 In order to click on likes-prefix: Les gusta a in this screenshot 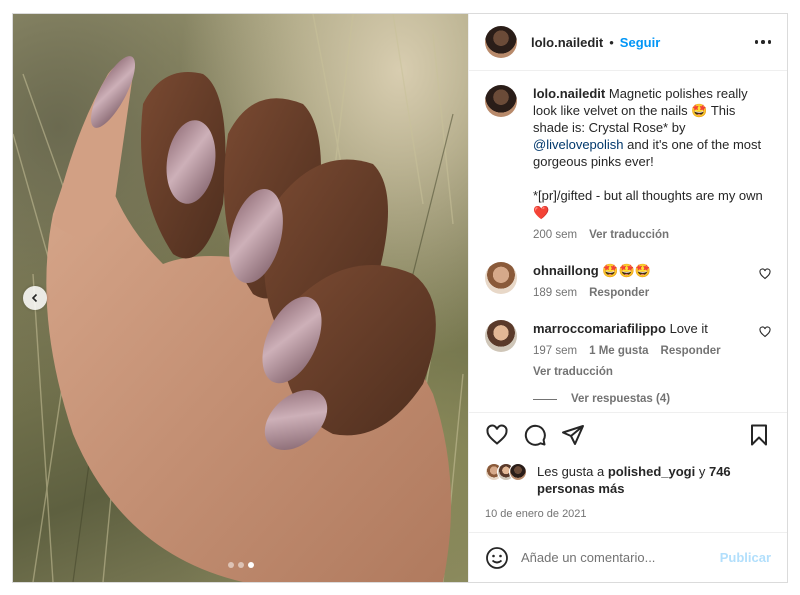, I will do `click(572, 471)`.